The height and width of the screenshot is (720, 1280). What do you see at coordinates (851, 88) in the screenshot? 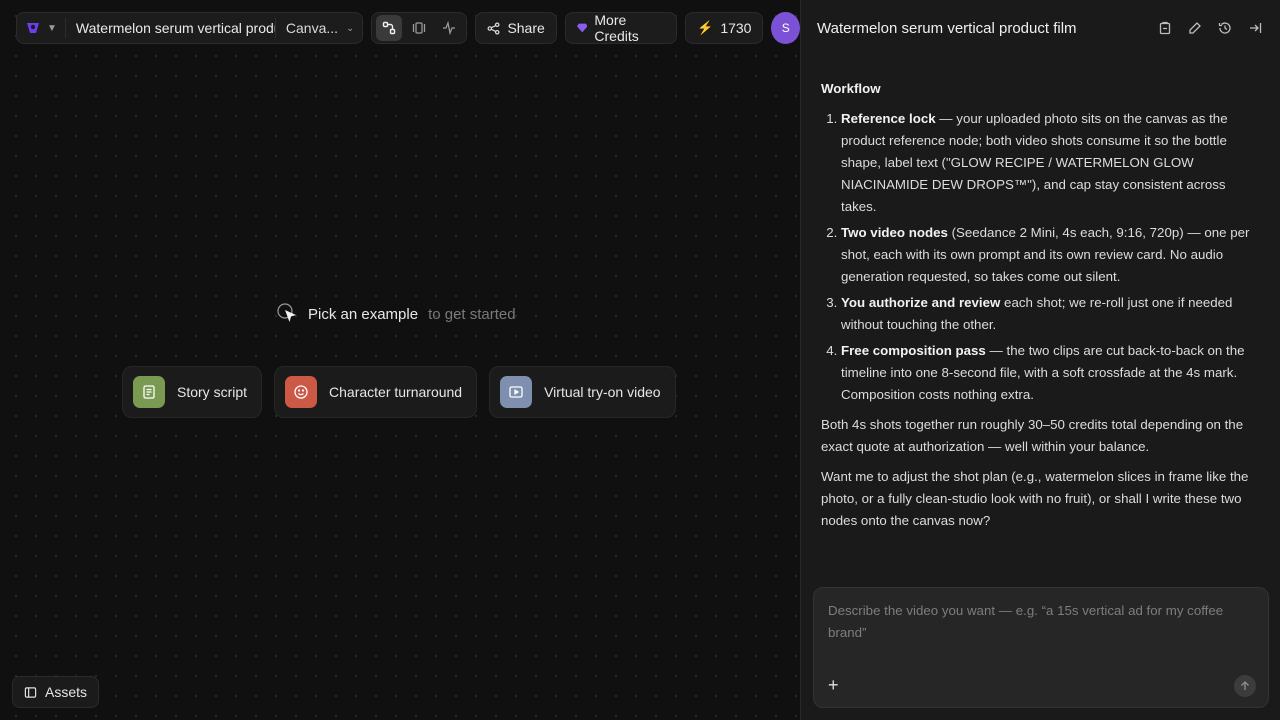
I see `message-heading: Workflow` at bounding box center [851, 88].